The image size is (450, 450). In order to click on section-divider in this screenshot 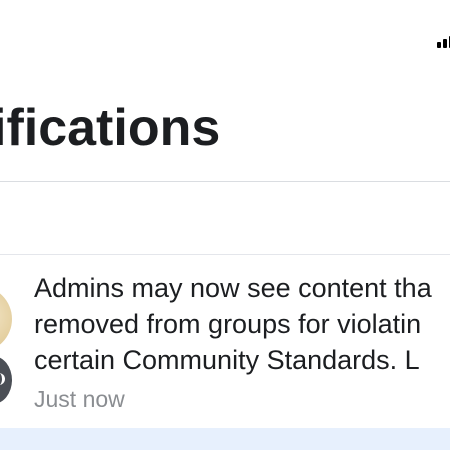, I will do `click(225, 254)`.